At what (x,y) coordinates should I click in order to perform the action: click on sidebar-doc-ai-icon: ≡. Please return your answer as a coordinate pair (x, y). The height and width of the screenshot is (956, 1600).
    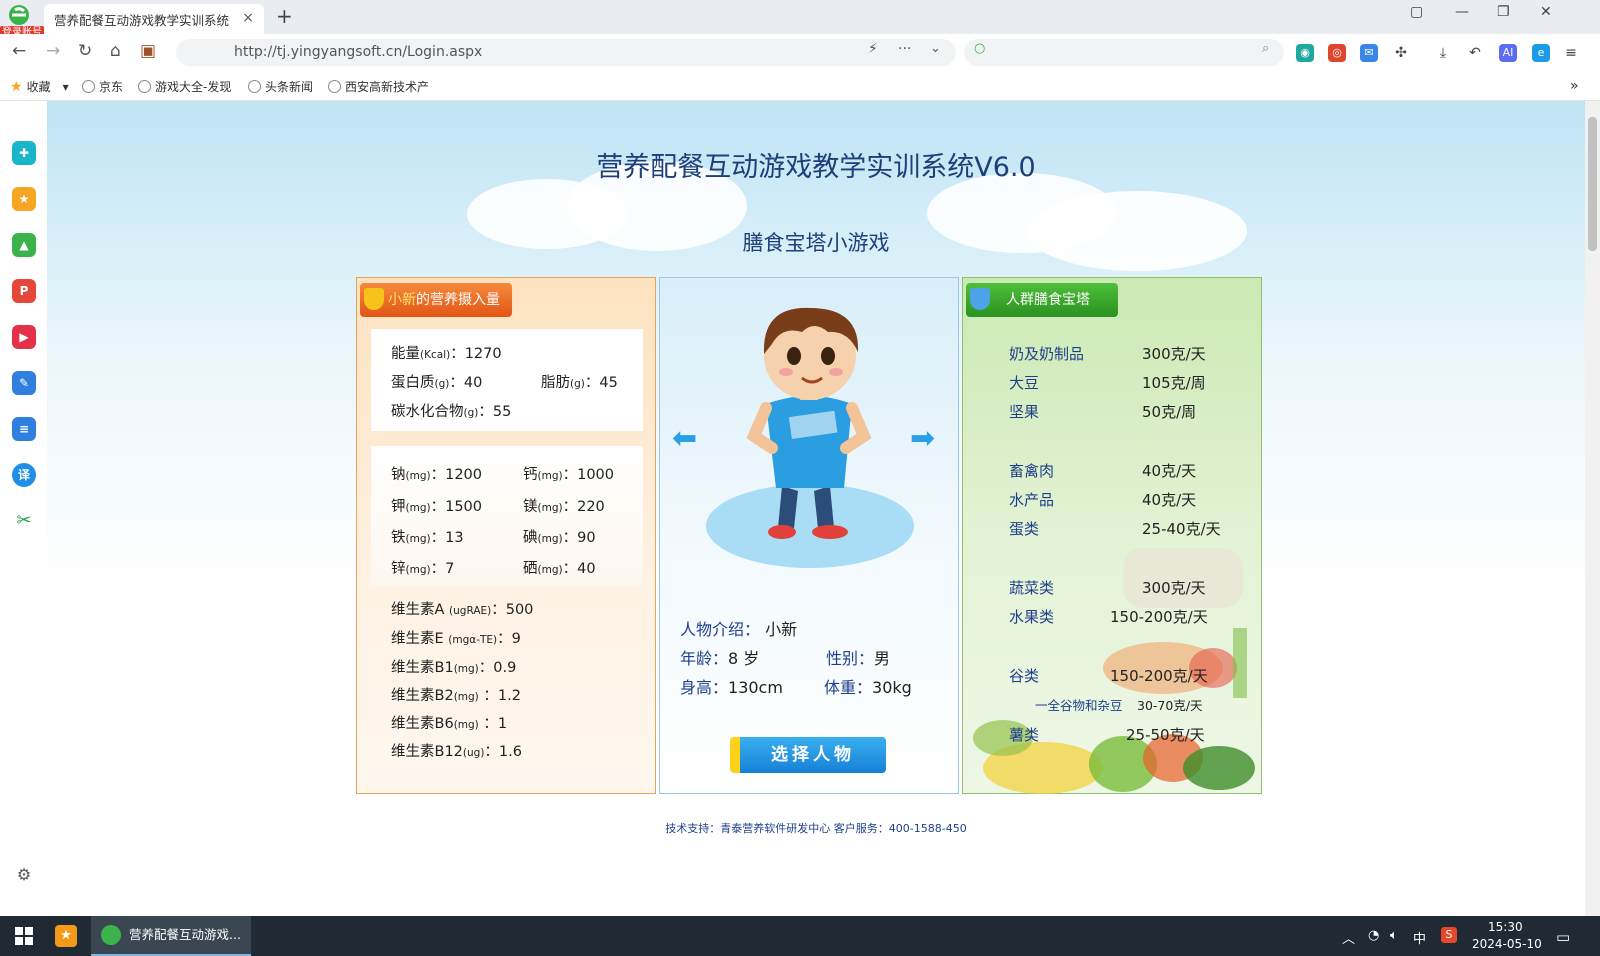
    Looking at the image, I should click on (24, 429).